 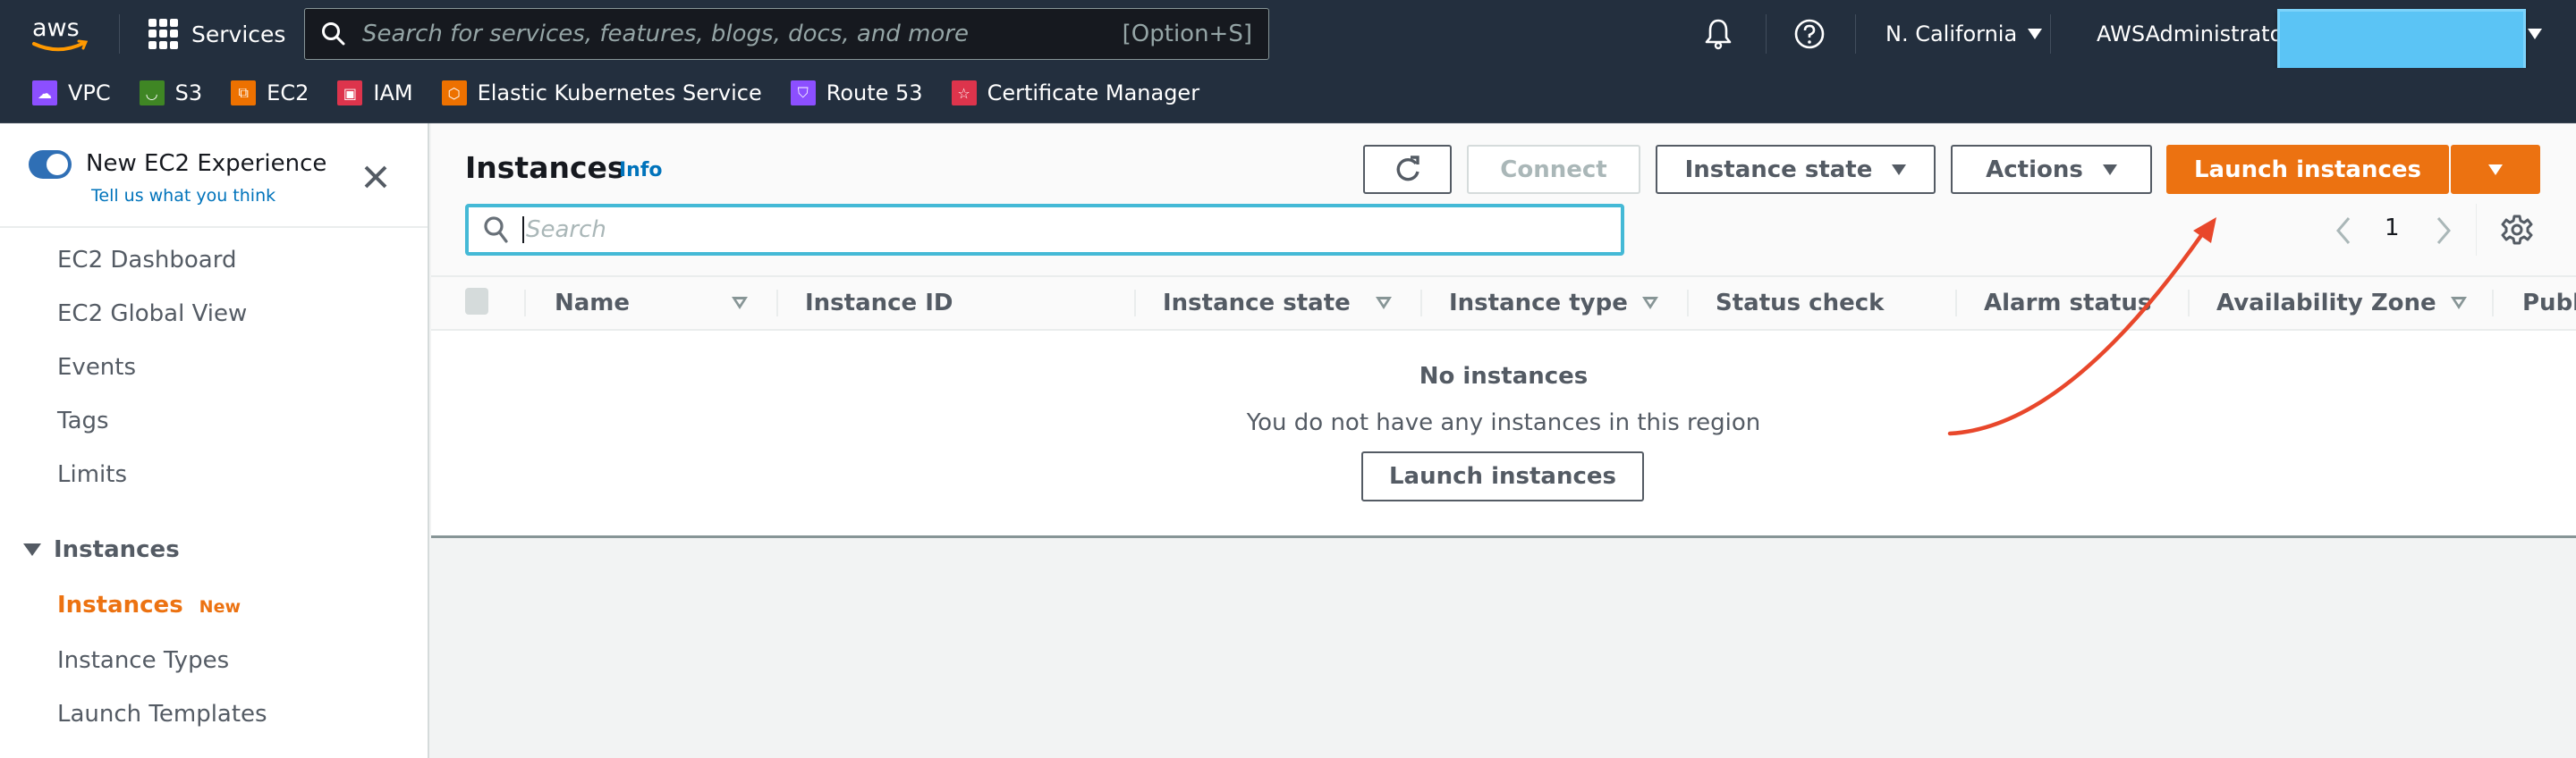 I want to click on instances-search-input, so click(x=1044, y=230).